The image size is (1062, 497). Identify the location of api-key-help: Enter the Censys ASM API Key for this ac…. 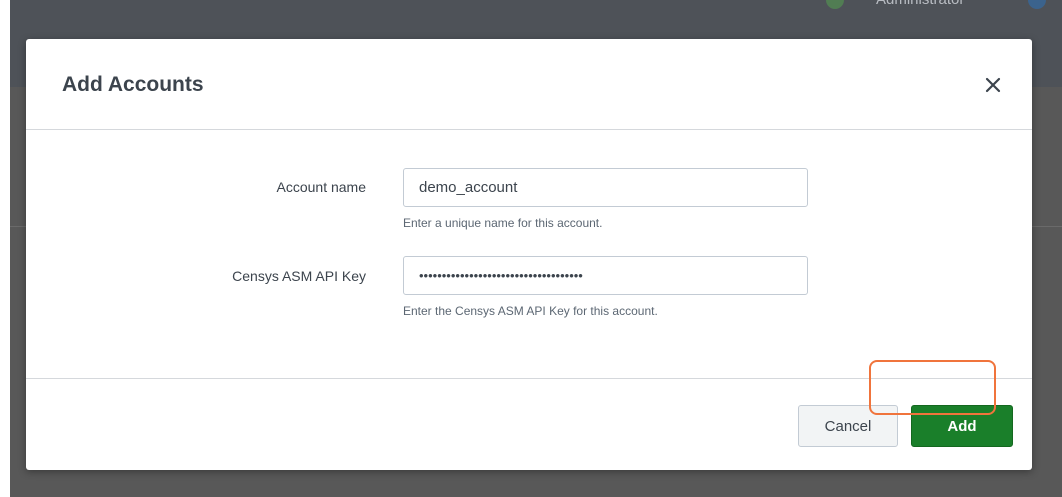
(530, 311).